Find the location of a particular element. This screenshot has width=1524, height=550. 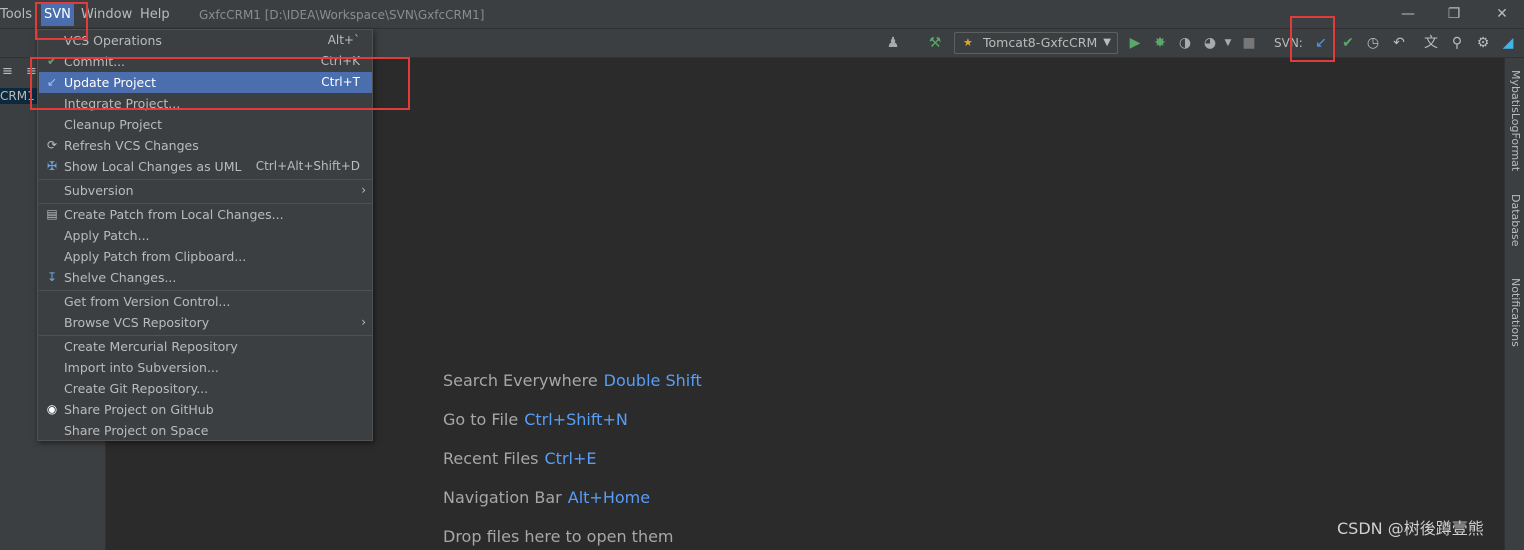

rollback-icon: ↶ is located at coordinates (1399, 43).